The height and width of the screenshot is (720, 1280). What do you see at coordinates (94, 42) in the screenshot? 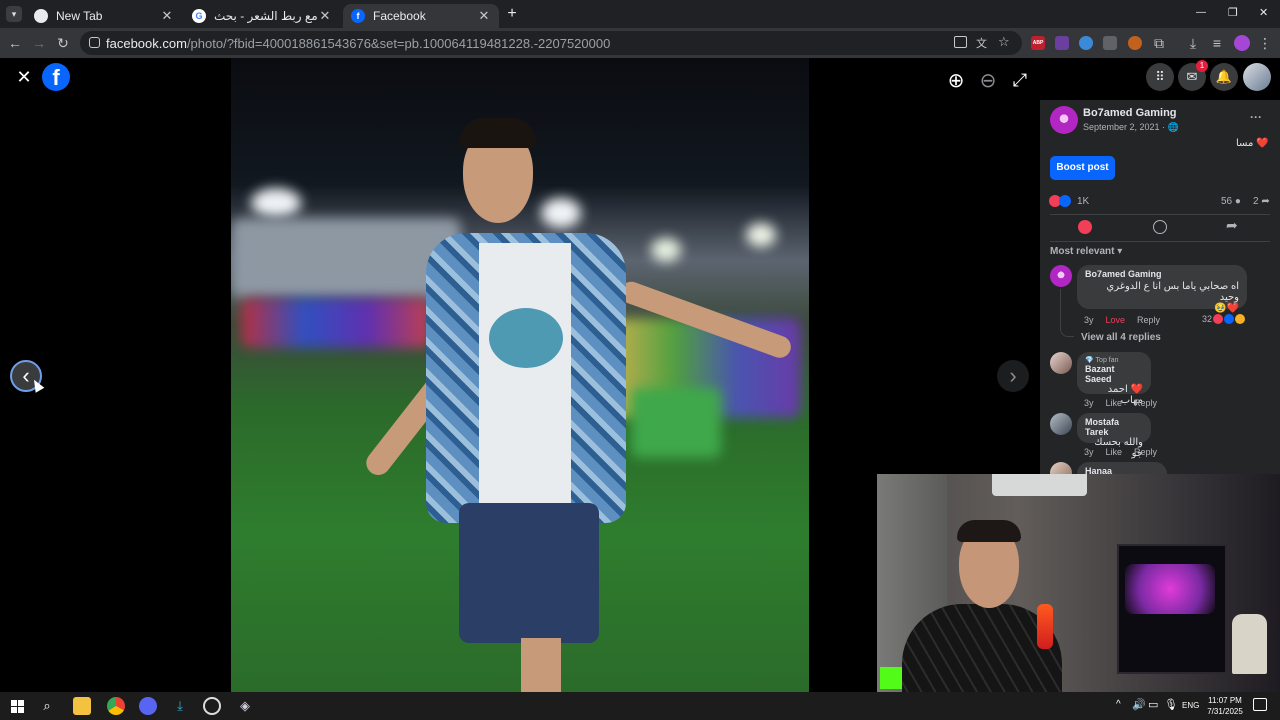
I see `site-info-icon` at bounding box center [94, 42].